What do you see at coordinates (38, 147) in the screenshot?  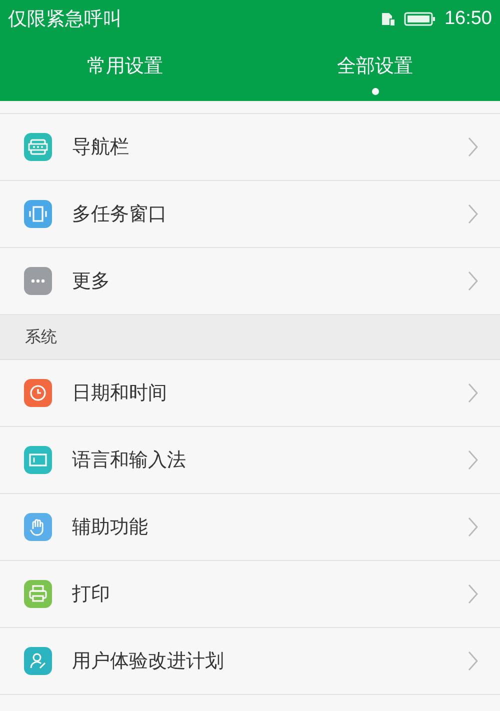 I see `navigation-bar-icon` at bounding box center [38, 147].